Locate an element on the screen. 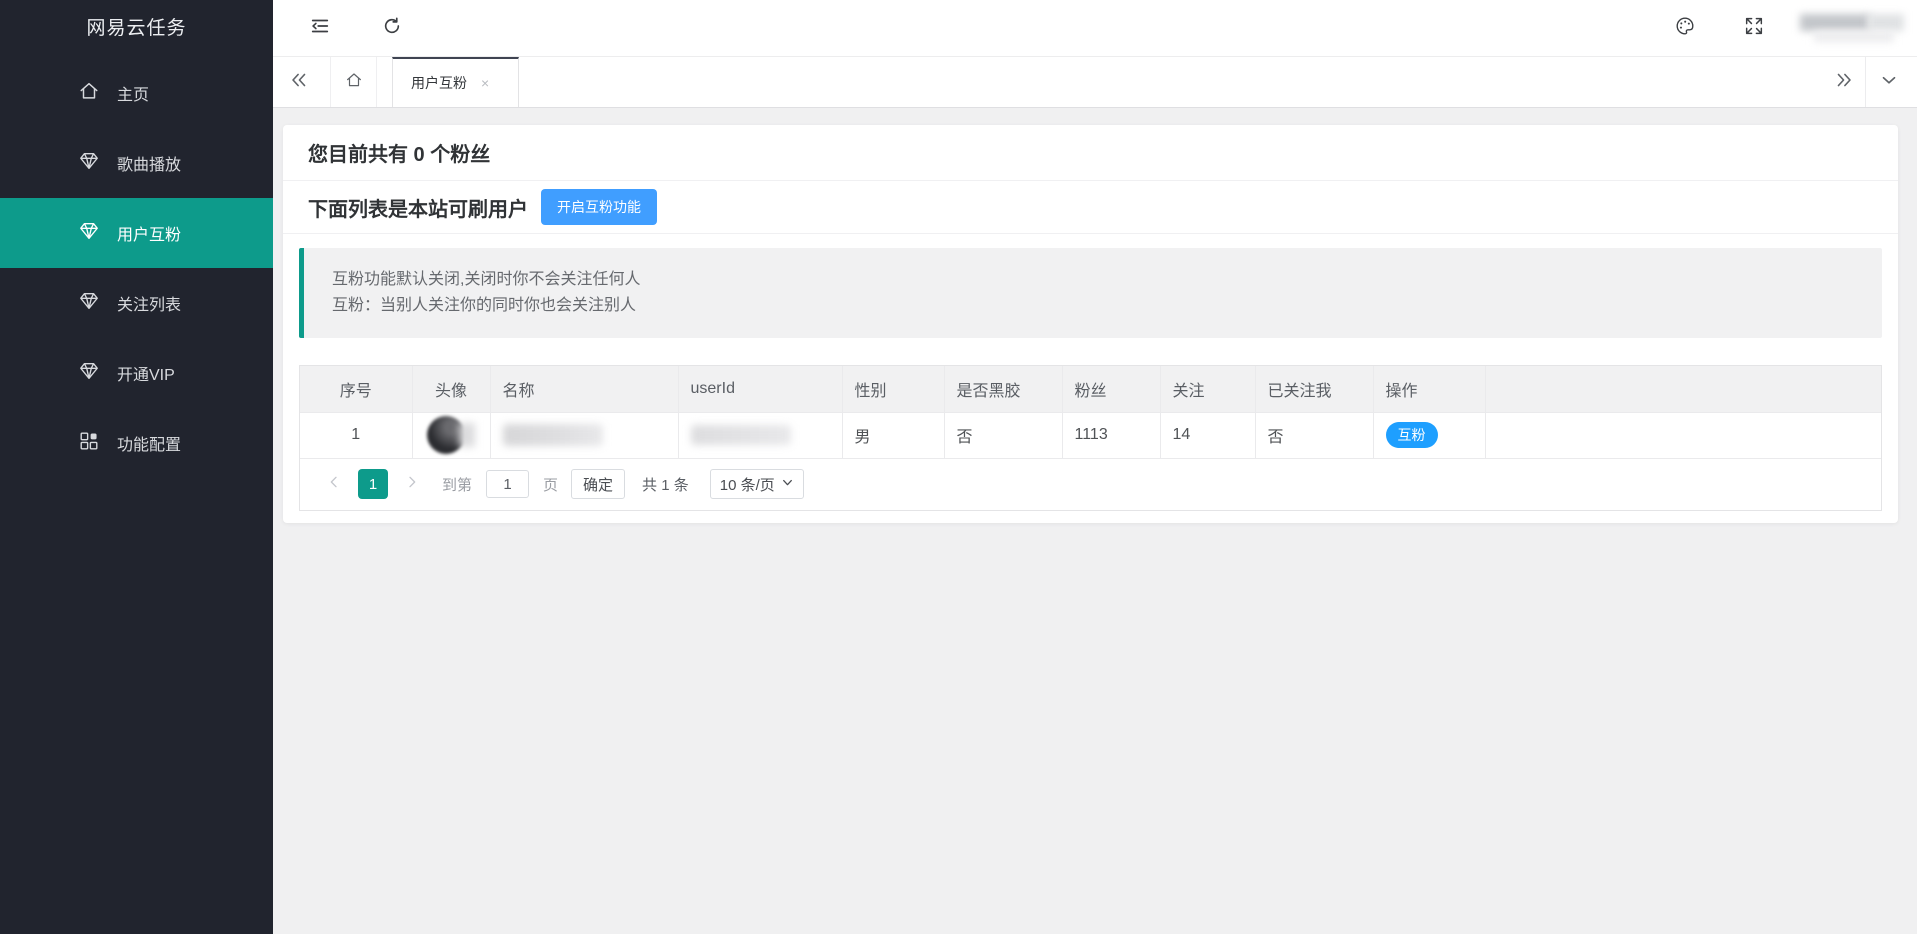  fans-summary-section: 您目前共有 0 个粉丝 is located at coordinates (1090, 153).